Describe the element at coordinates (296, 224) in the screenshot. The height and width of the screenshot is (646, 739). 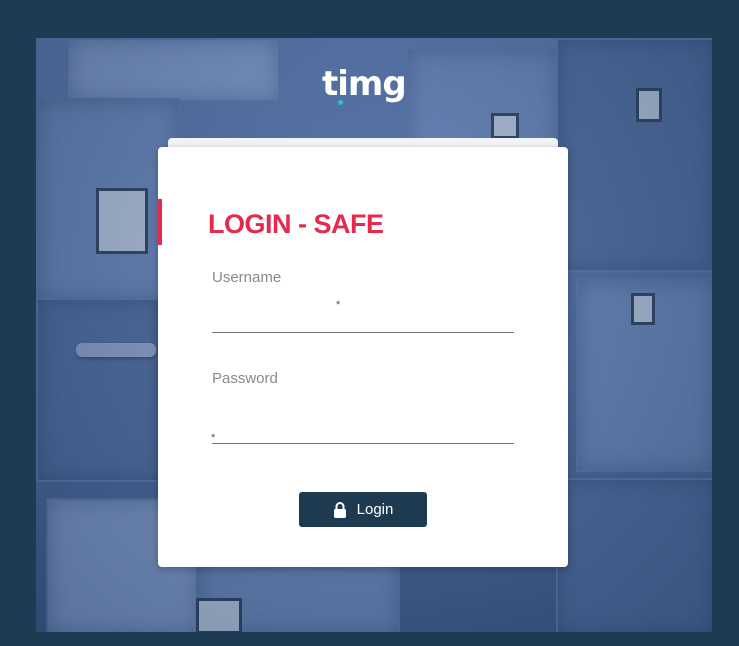
I see `page-title: LOGIN - SAFE` at that location.